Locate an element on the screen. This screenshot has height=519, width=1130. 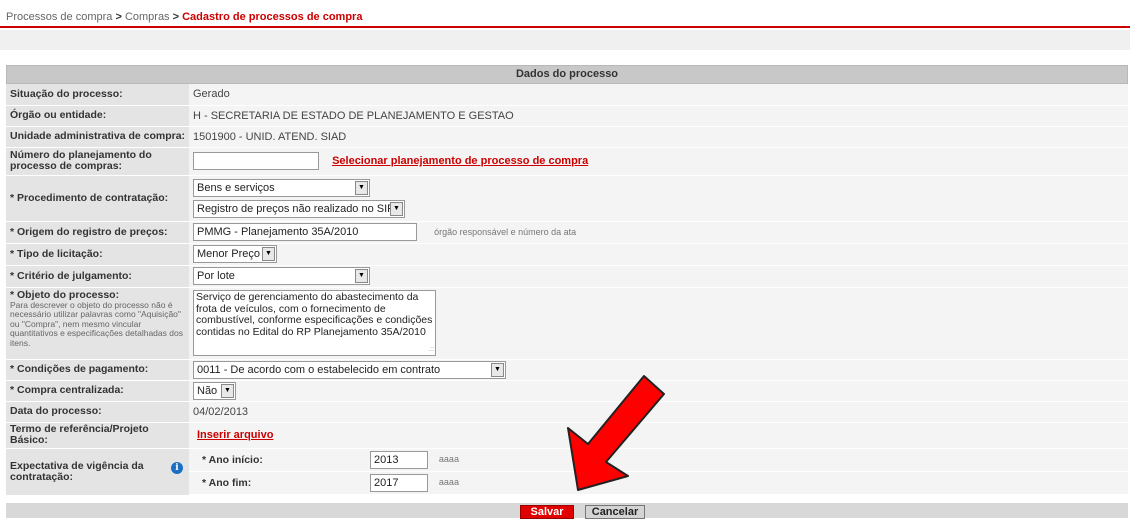
ano-fim-label: * Ano fim: is located at coordinates (279, 483).